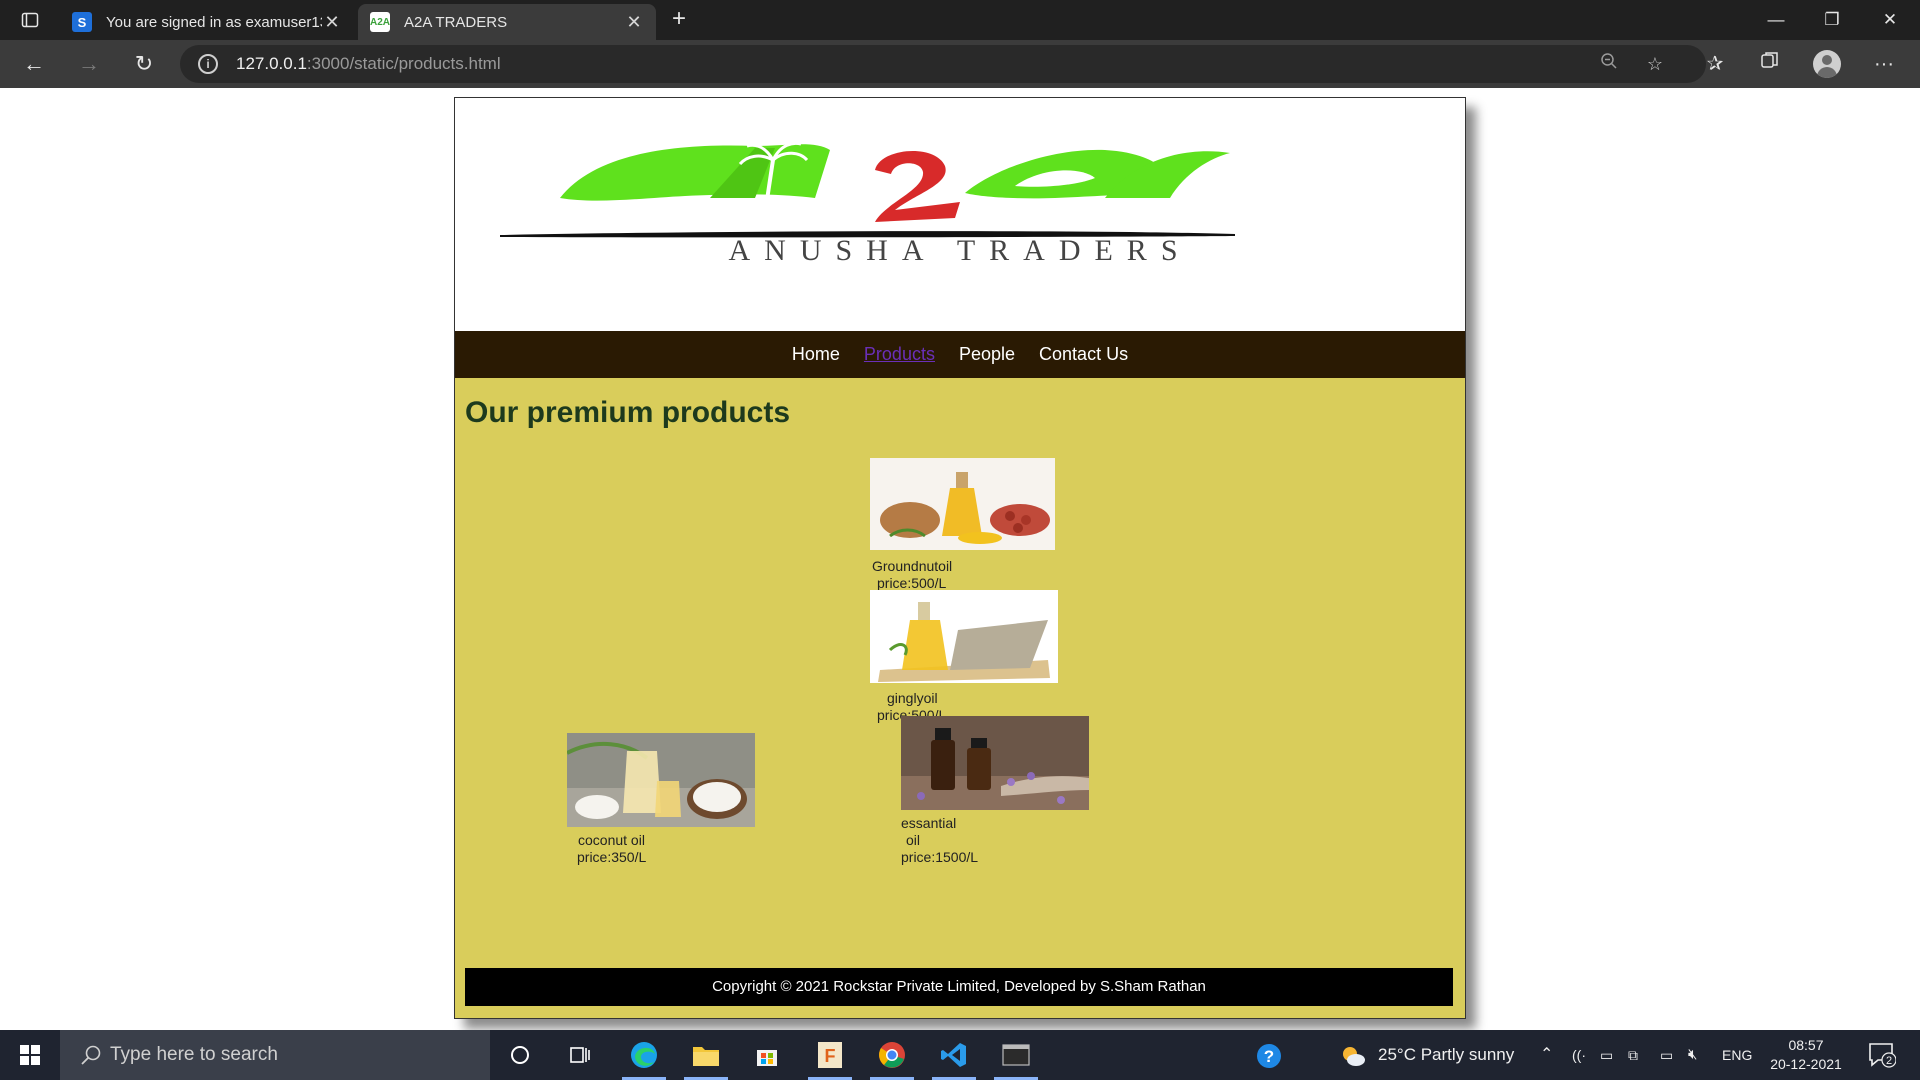  I want to click on a2a-logo: ANUSHA TRADERS, so click(867, 204).